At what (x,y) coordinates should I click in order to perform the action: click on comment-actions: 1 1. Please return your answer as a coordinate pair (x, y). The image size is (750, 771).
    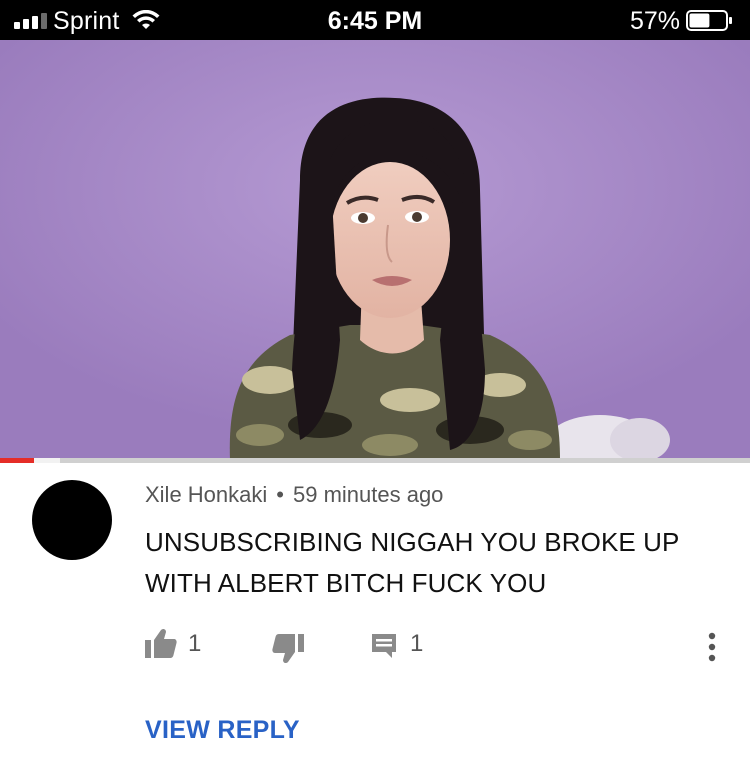
    Looking at the image, I should click on (375, 647).